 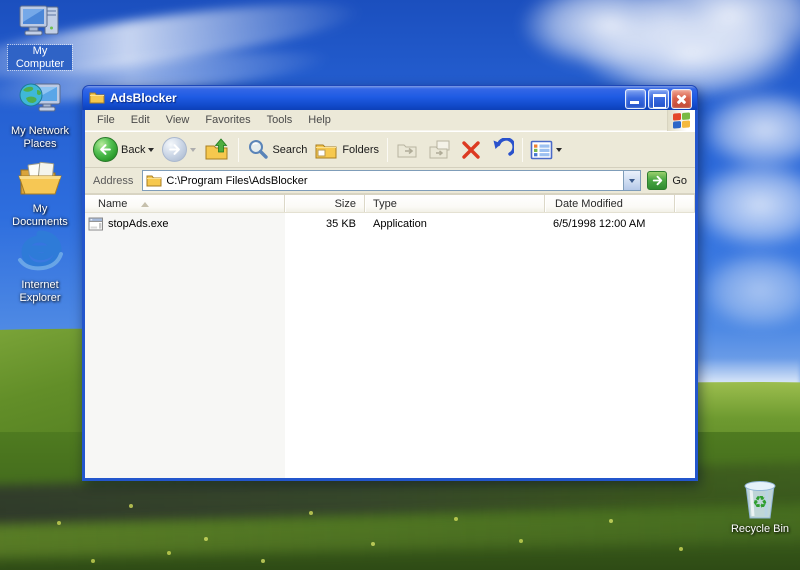 I want to click on column-headers: Name Size Type Date Modified, so click(x=390, y=204).